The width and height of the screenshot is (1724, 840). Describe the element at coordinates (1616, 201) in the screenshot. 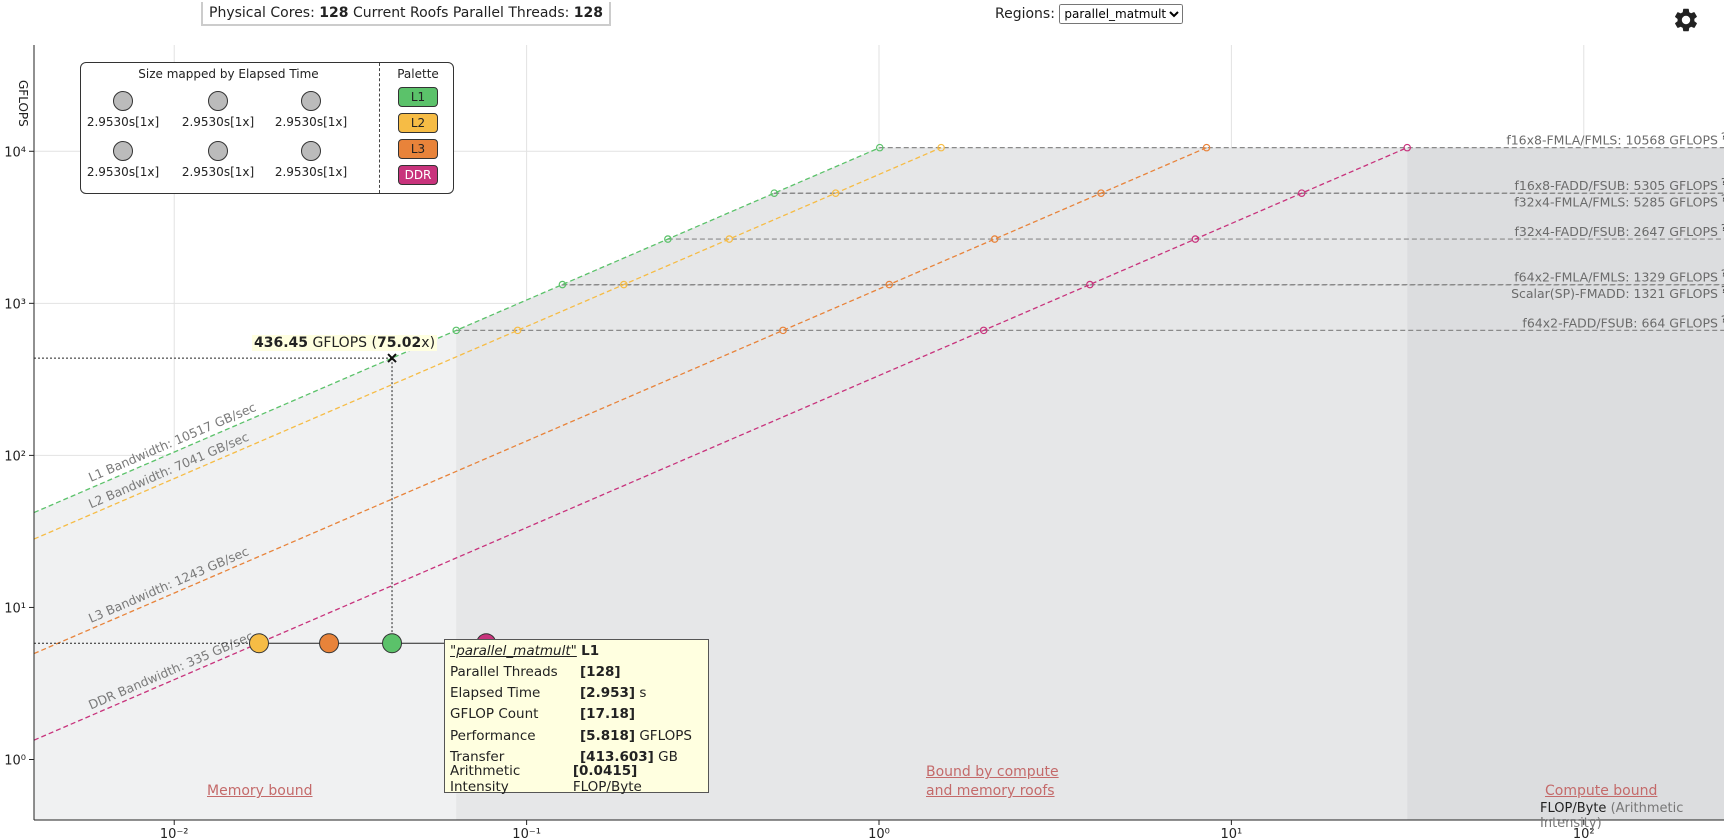

I see `compute-roof-label: f32x4-FMLA/FMLS: 5285 GFLOPS` at that location.